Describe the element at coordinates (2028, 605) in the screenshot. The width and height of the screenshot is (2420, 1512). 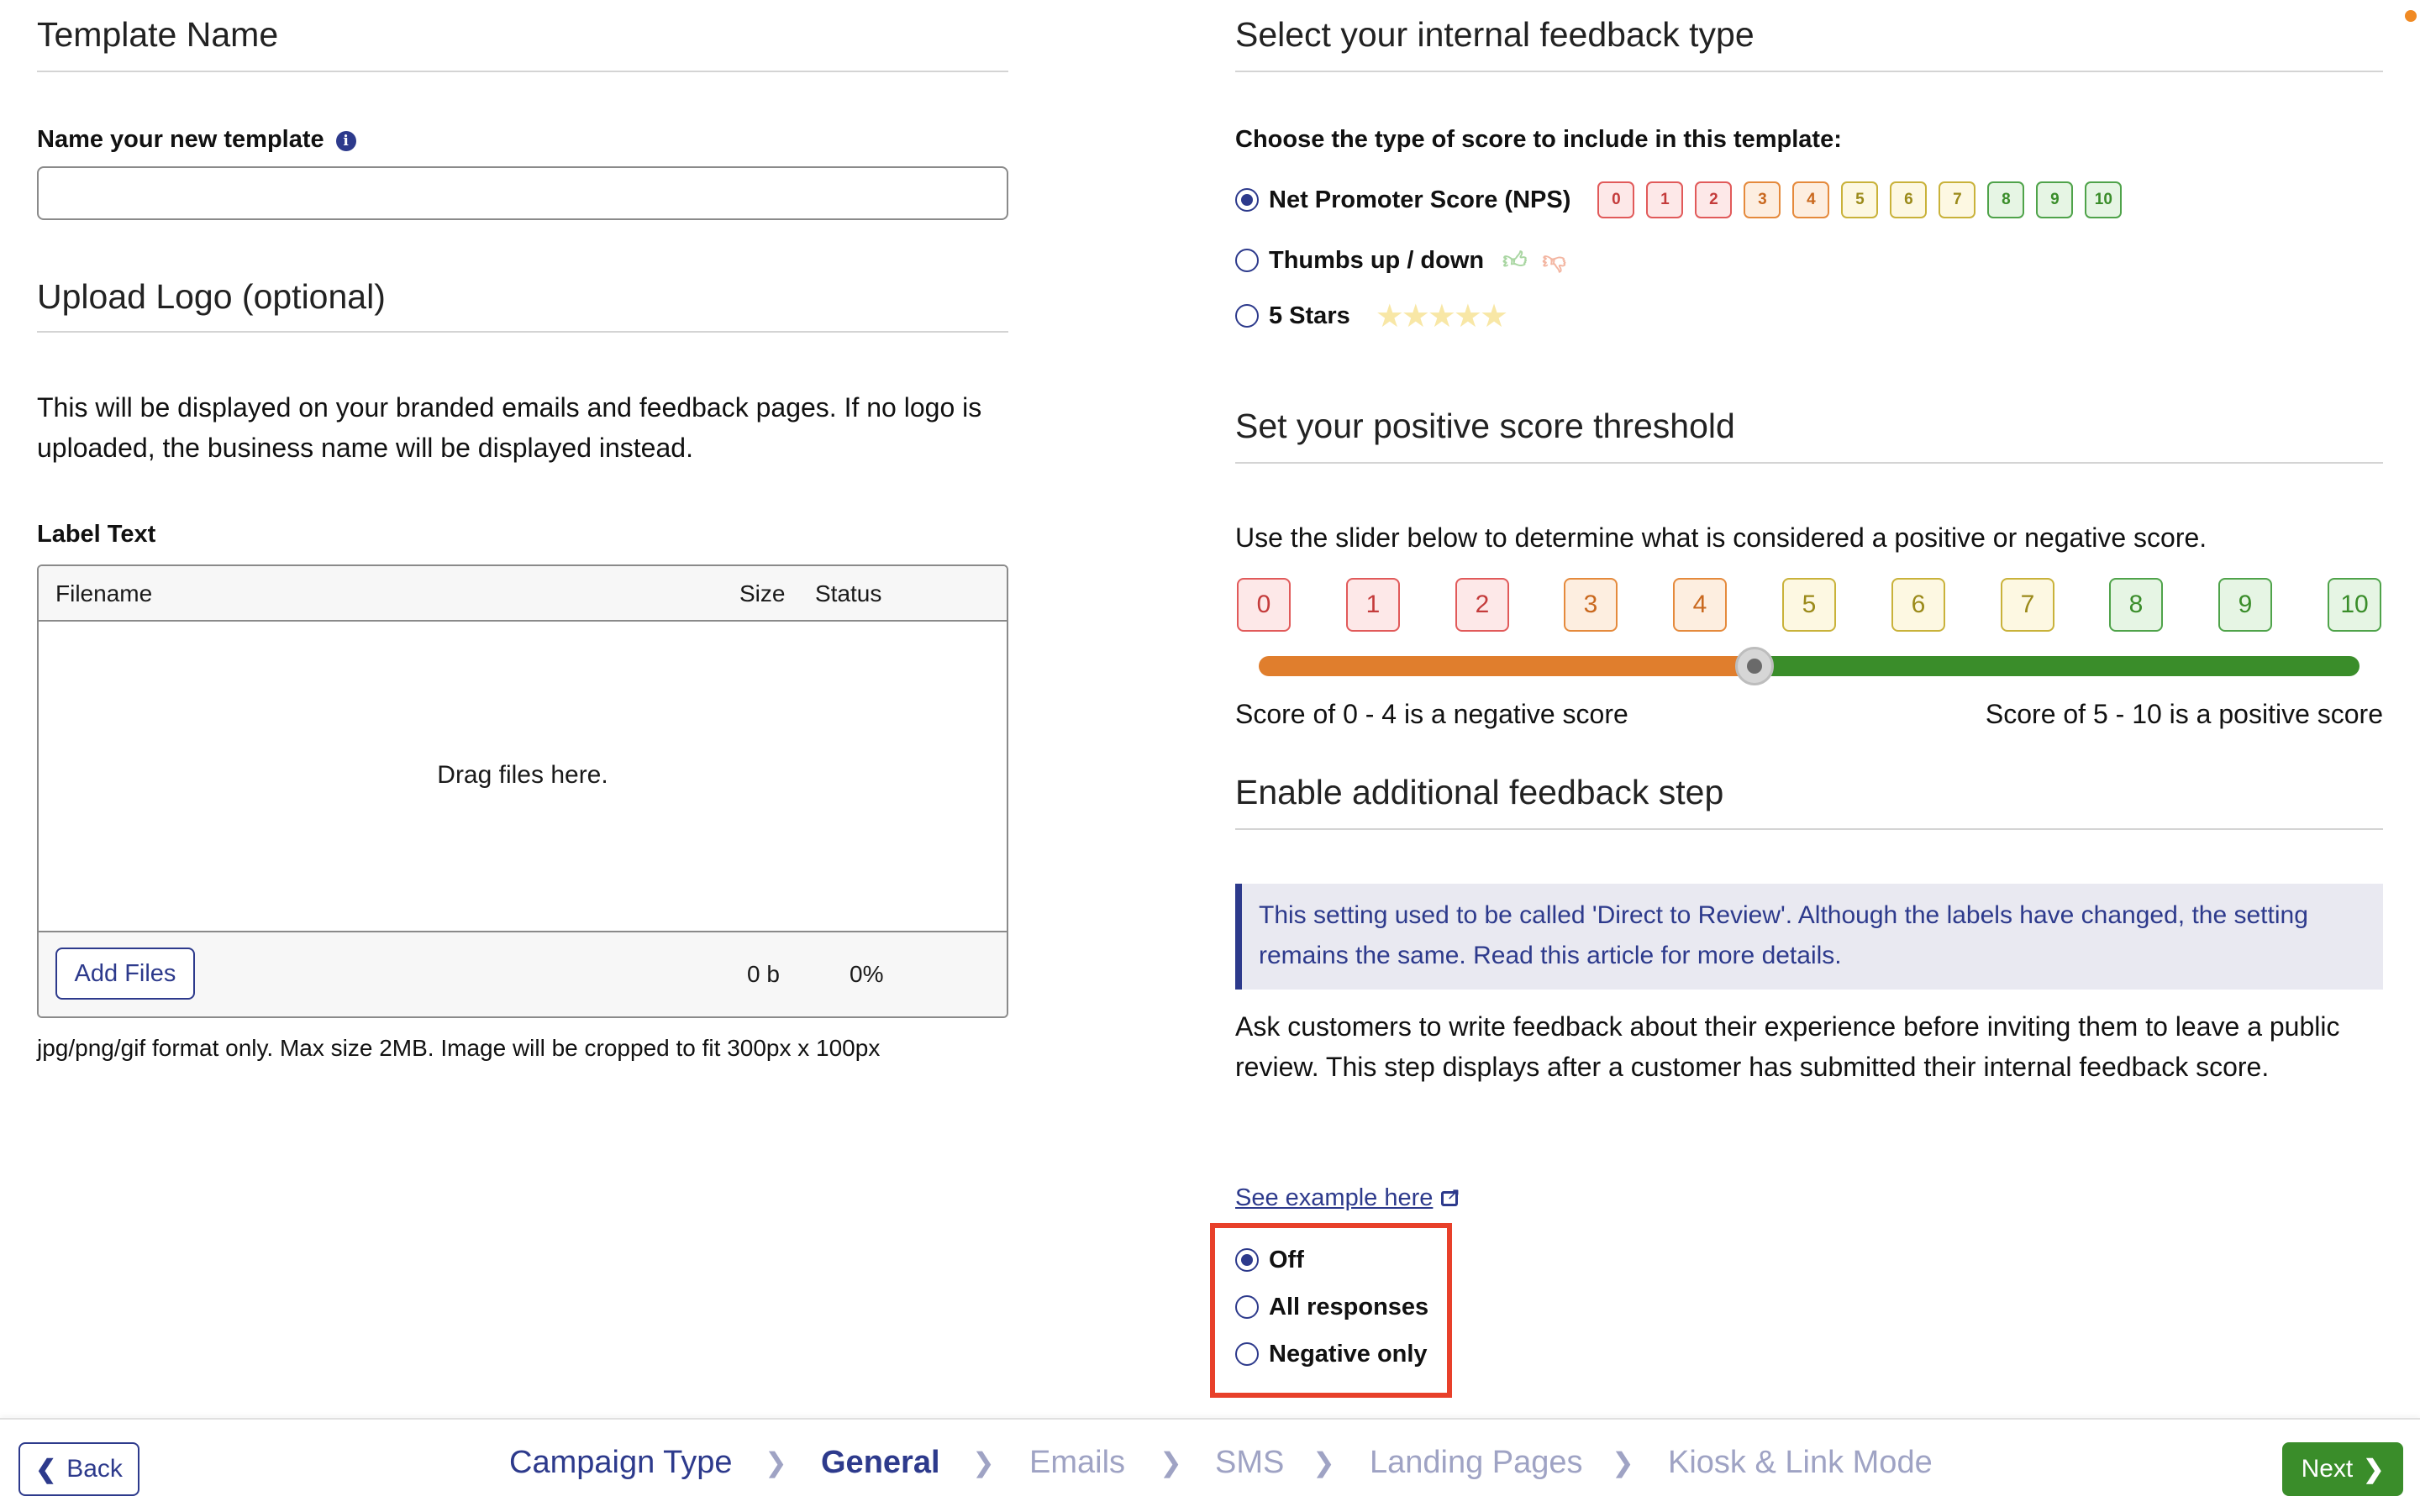
I see `score-box-7: 7` at that location.